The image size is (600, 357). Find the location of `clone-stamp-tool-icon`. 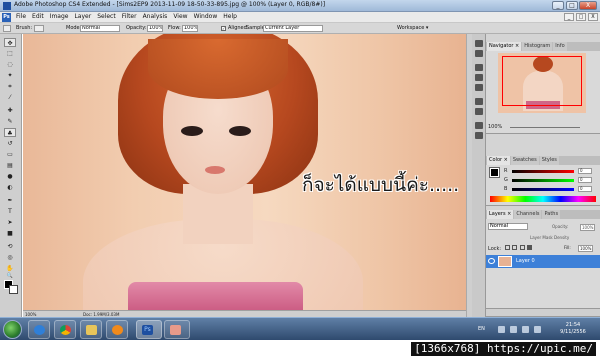

clone-stamp-tool-icon is located at coordinates (7, 28).